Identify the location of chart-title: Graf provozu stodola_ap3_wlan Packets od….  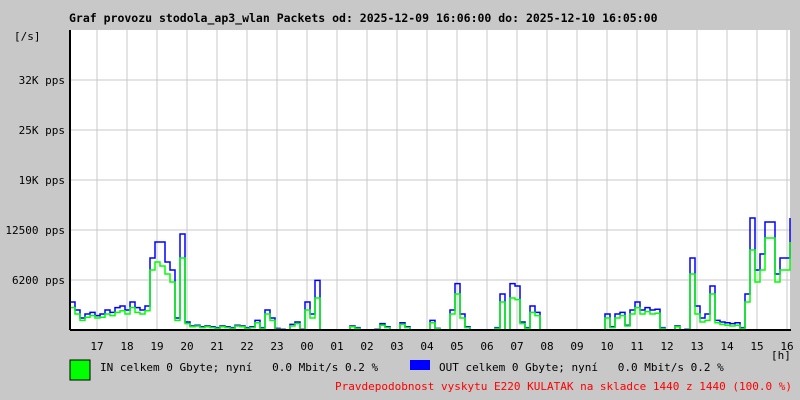
(363, 18).